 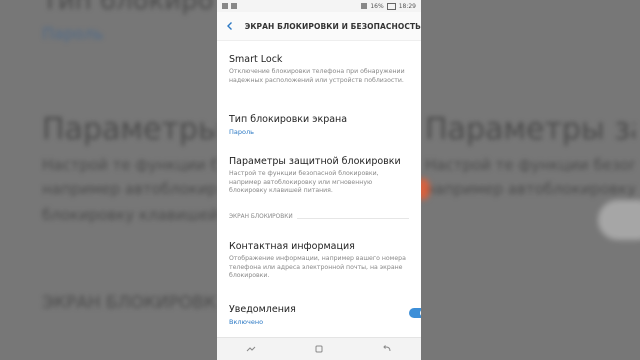 What do you see at coordinates (364, 6) in the screenshot?
I see `signal-icon` at bounding box center [364, 6].